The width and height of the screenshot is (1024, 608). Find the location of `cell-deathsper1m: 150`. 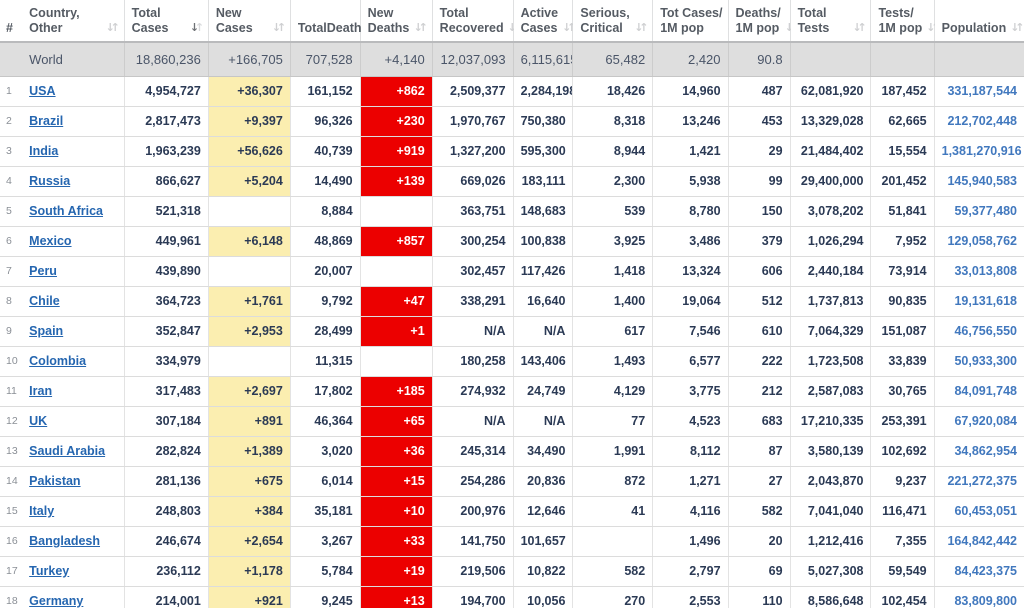

cell-deathsper1m: 150 is located at coordinates (759, 211).